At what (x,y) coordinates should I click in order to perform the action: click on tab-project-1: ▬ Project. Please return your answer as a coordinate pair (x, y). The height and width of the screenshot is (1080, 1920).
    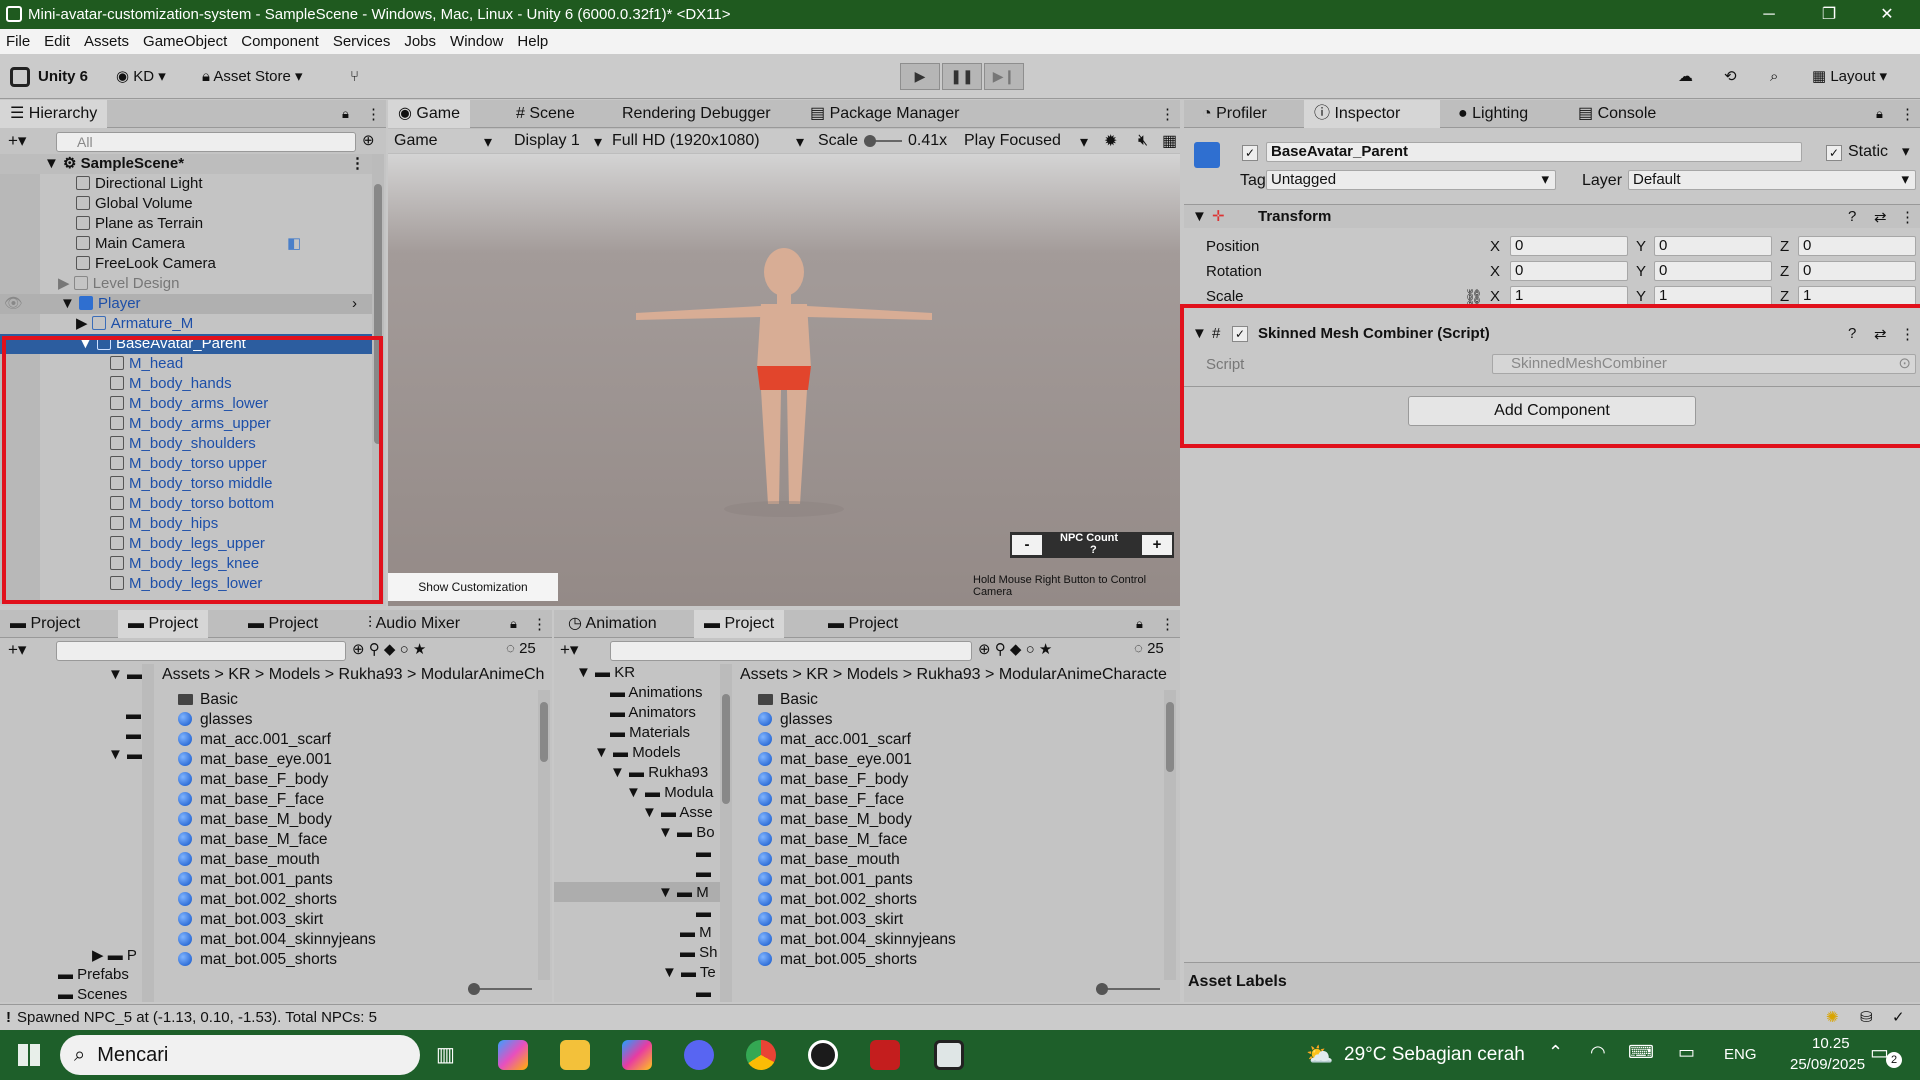
    Looking at the image, I should click on (45, 624).